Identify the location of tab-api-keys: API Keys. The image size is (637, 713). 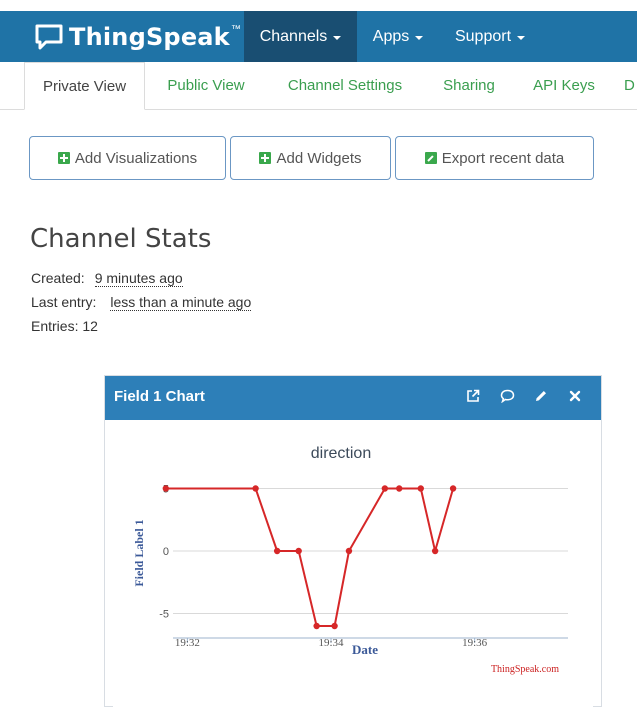
(564, 85).